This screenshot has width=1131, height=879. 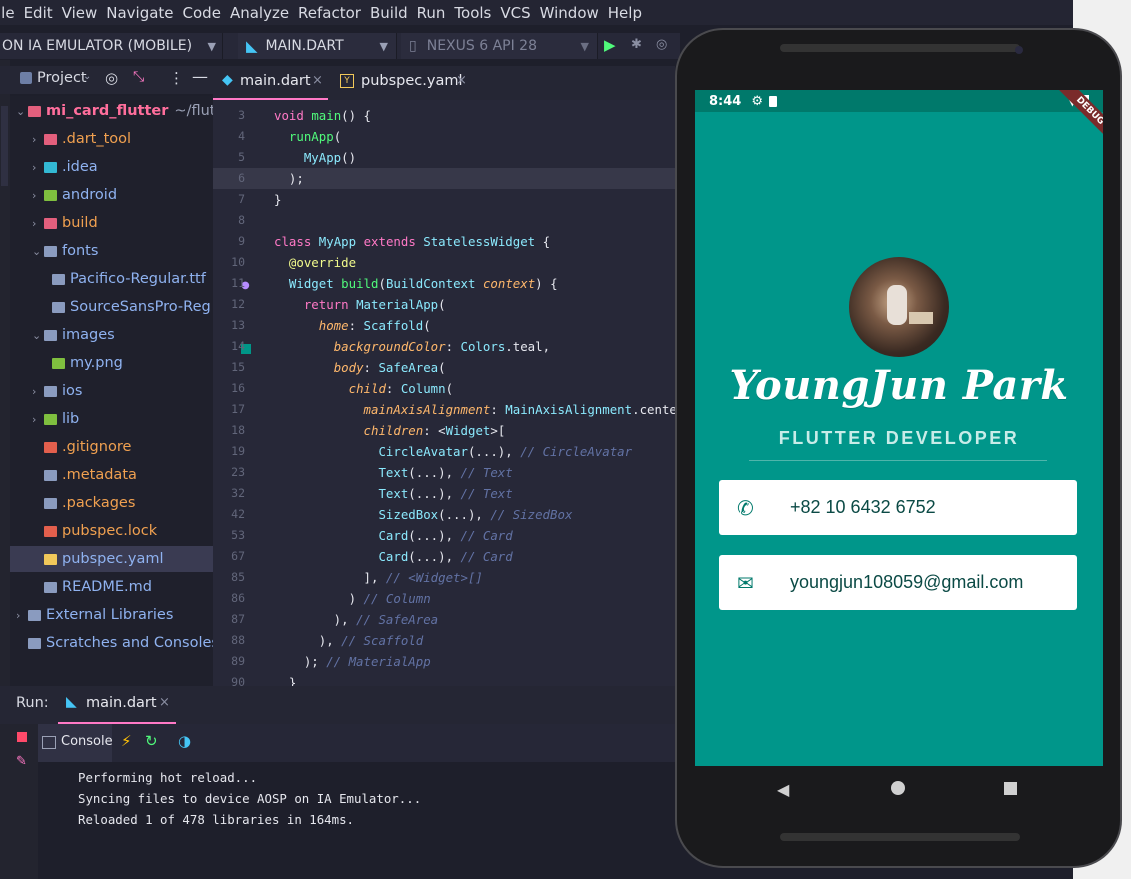 What do you see at coordinates (444, 136) in the screenshot?
I see `code-line: 4 runApp(` at bounding box center [444, 136].